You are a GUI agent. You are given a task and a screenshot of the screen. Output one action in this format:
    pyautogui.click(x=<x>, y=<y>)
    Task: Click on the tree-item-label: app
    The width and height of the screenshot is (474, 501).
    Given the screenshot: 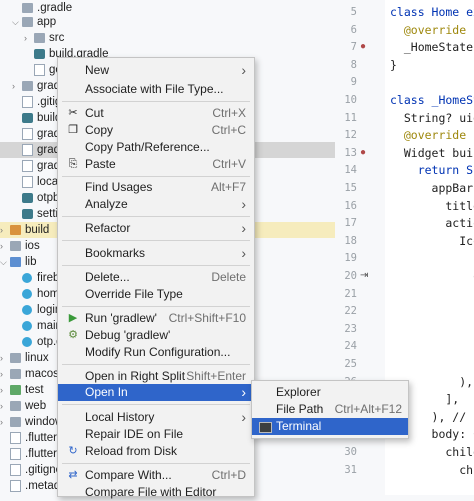 What is the action you would take?
    pyautogui.click(x=47, y=22)
    